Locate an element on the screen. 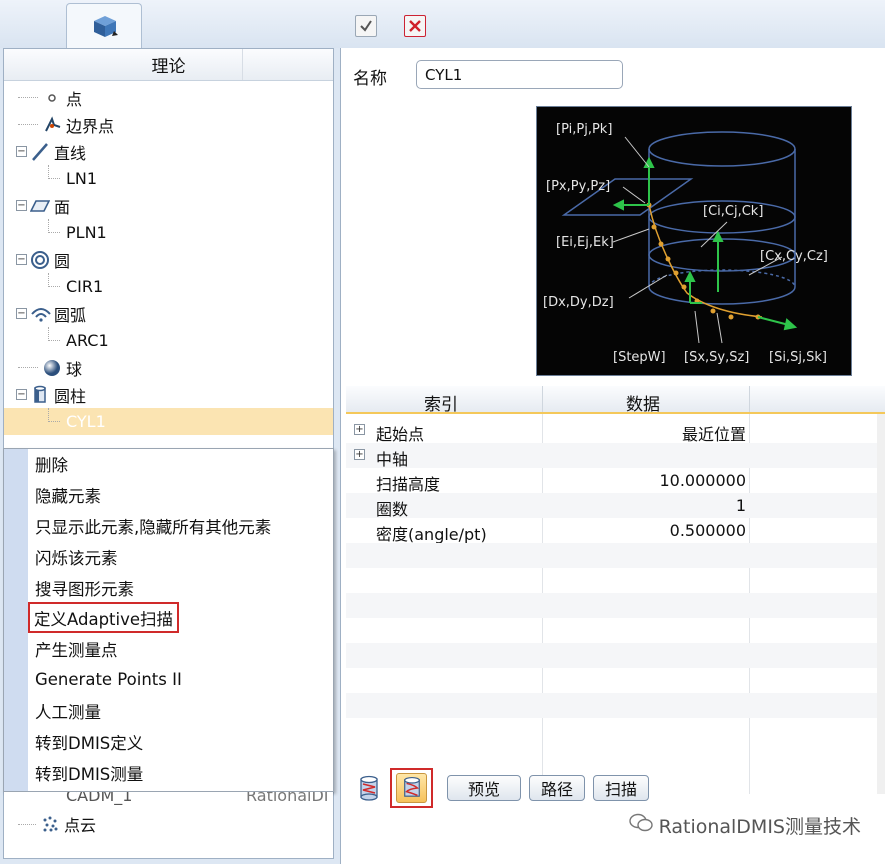 This screenshot has height=864, width=885. menu-item-goto-dmis-measure: 转到DMIS测量 is located at coordinates (89, 772).